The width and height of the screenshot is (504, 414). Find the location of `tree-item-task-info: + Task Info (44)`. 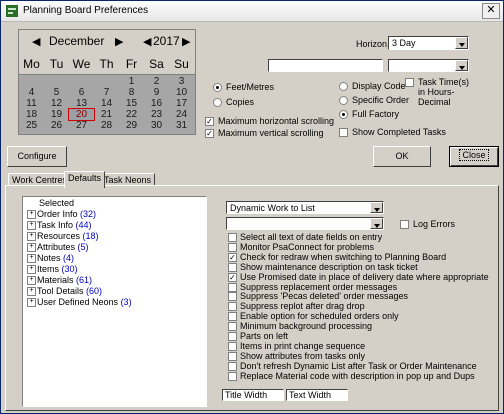

tree-item-task-info: + Task Info (44) is located at coordinates (59, 225).